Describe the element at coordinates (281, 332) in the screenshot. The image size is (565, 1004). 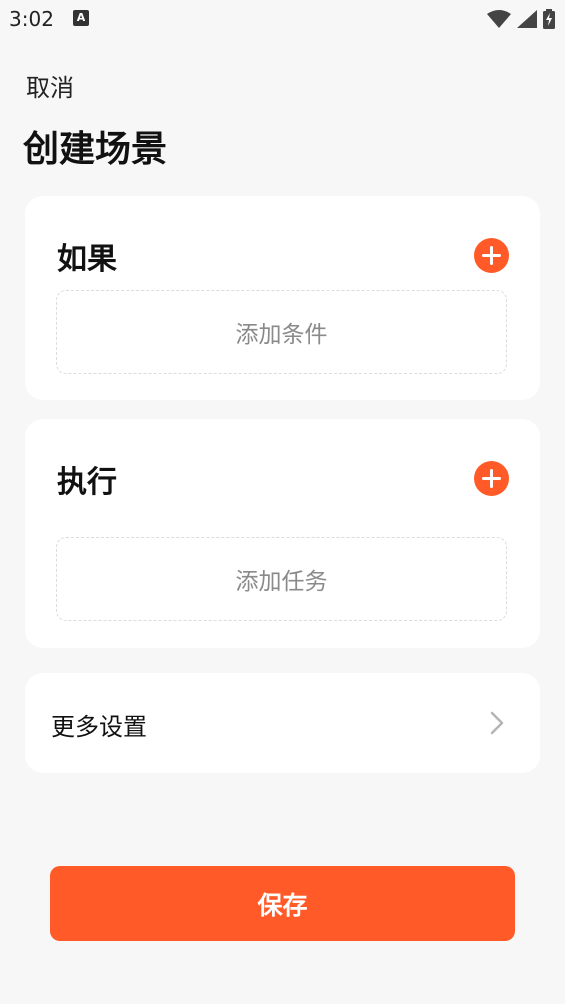
I see `add-condition-box: 添加条件` at that location.